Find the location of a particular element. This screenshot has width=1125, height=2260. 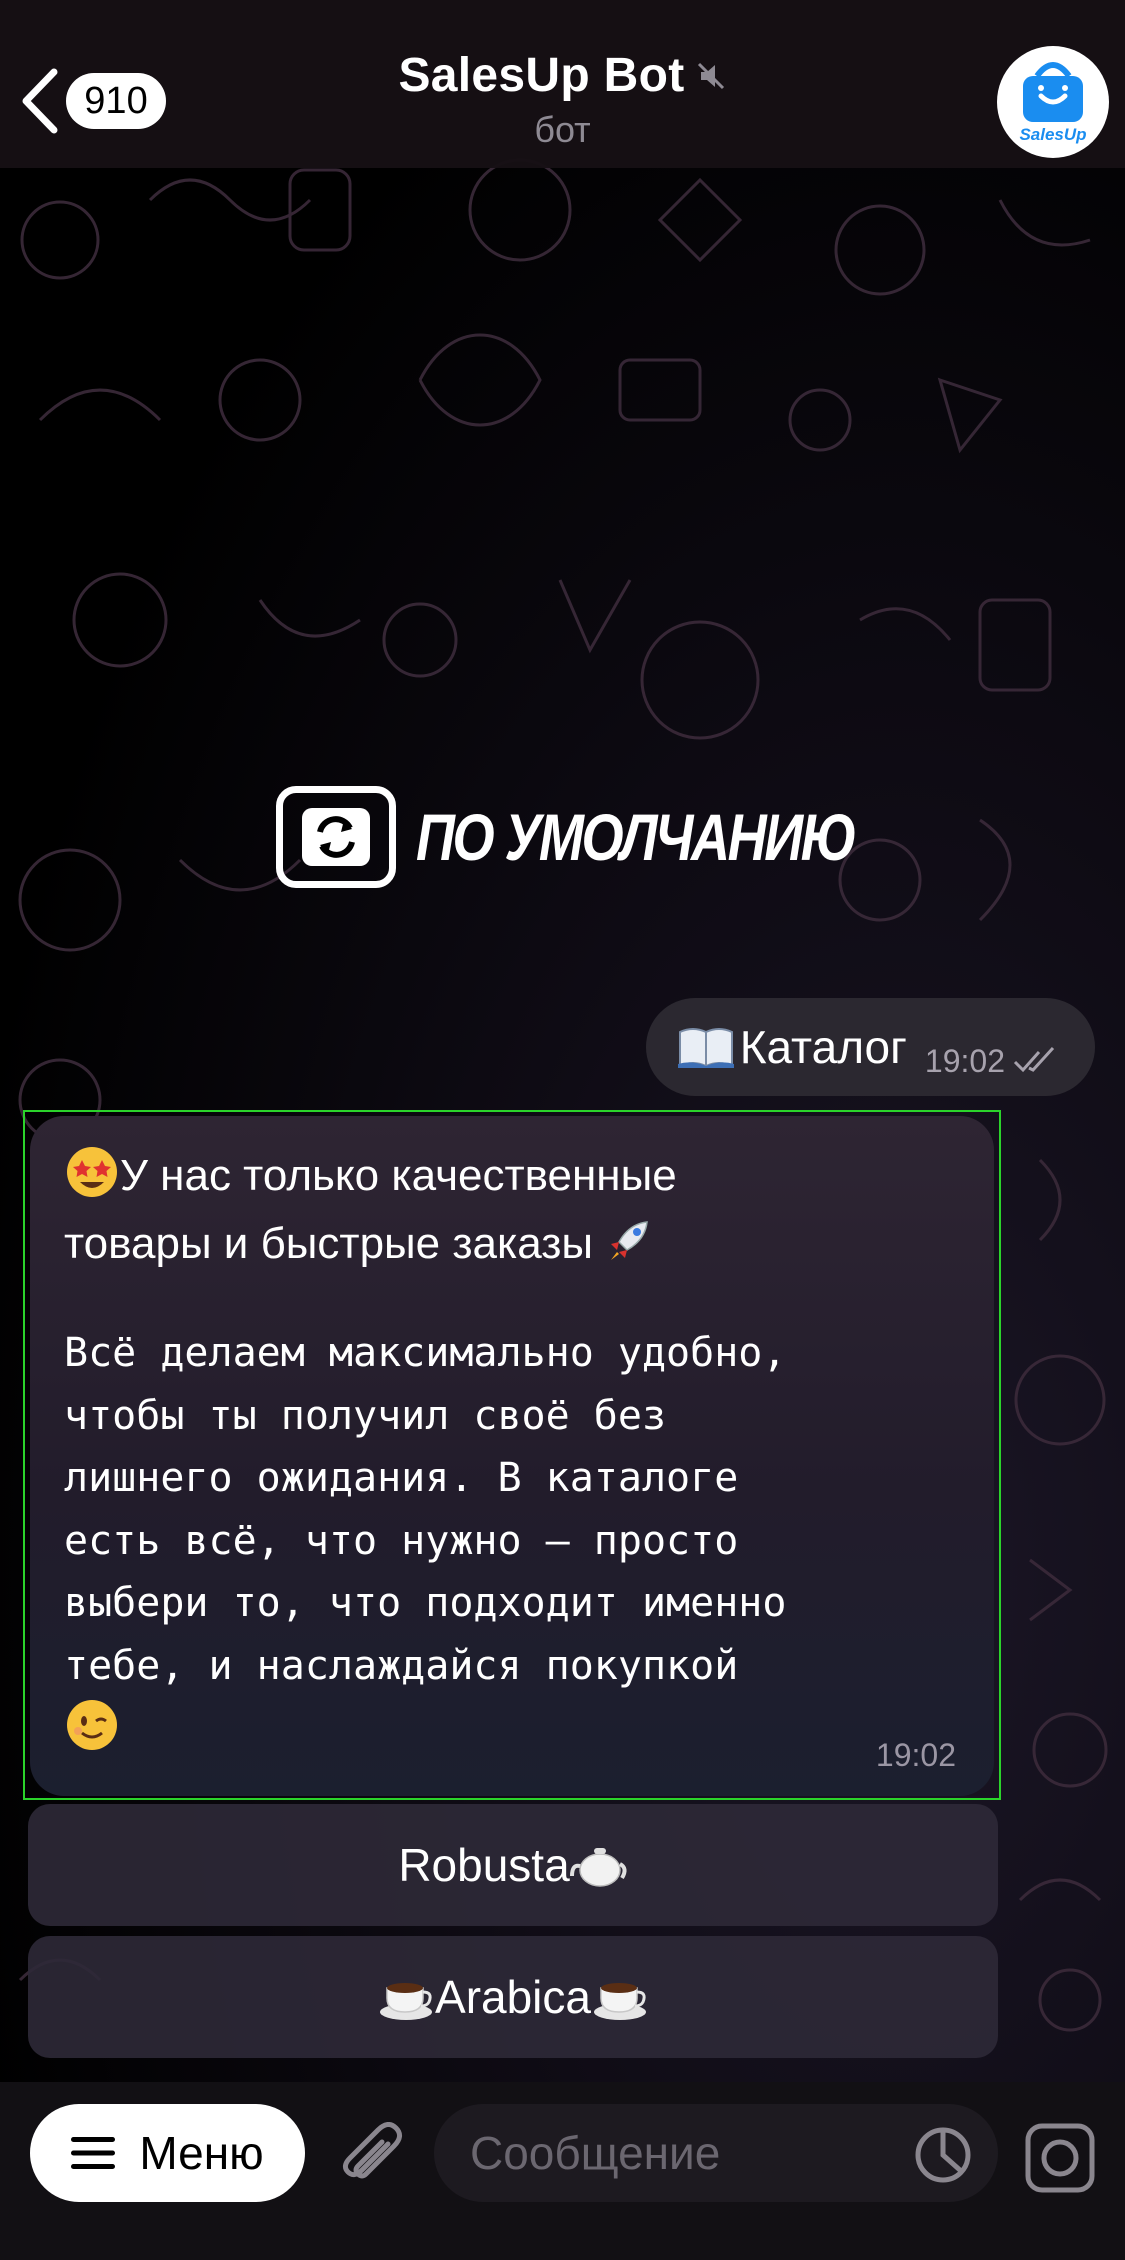

bot-menu-button: Меню is located at coordinates (167, 2153).